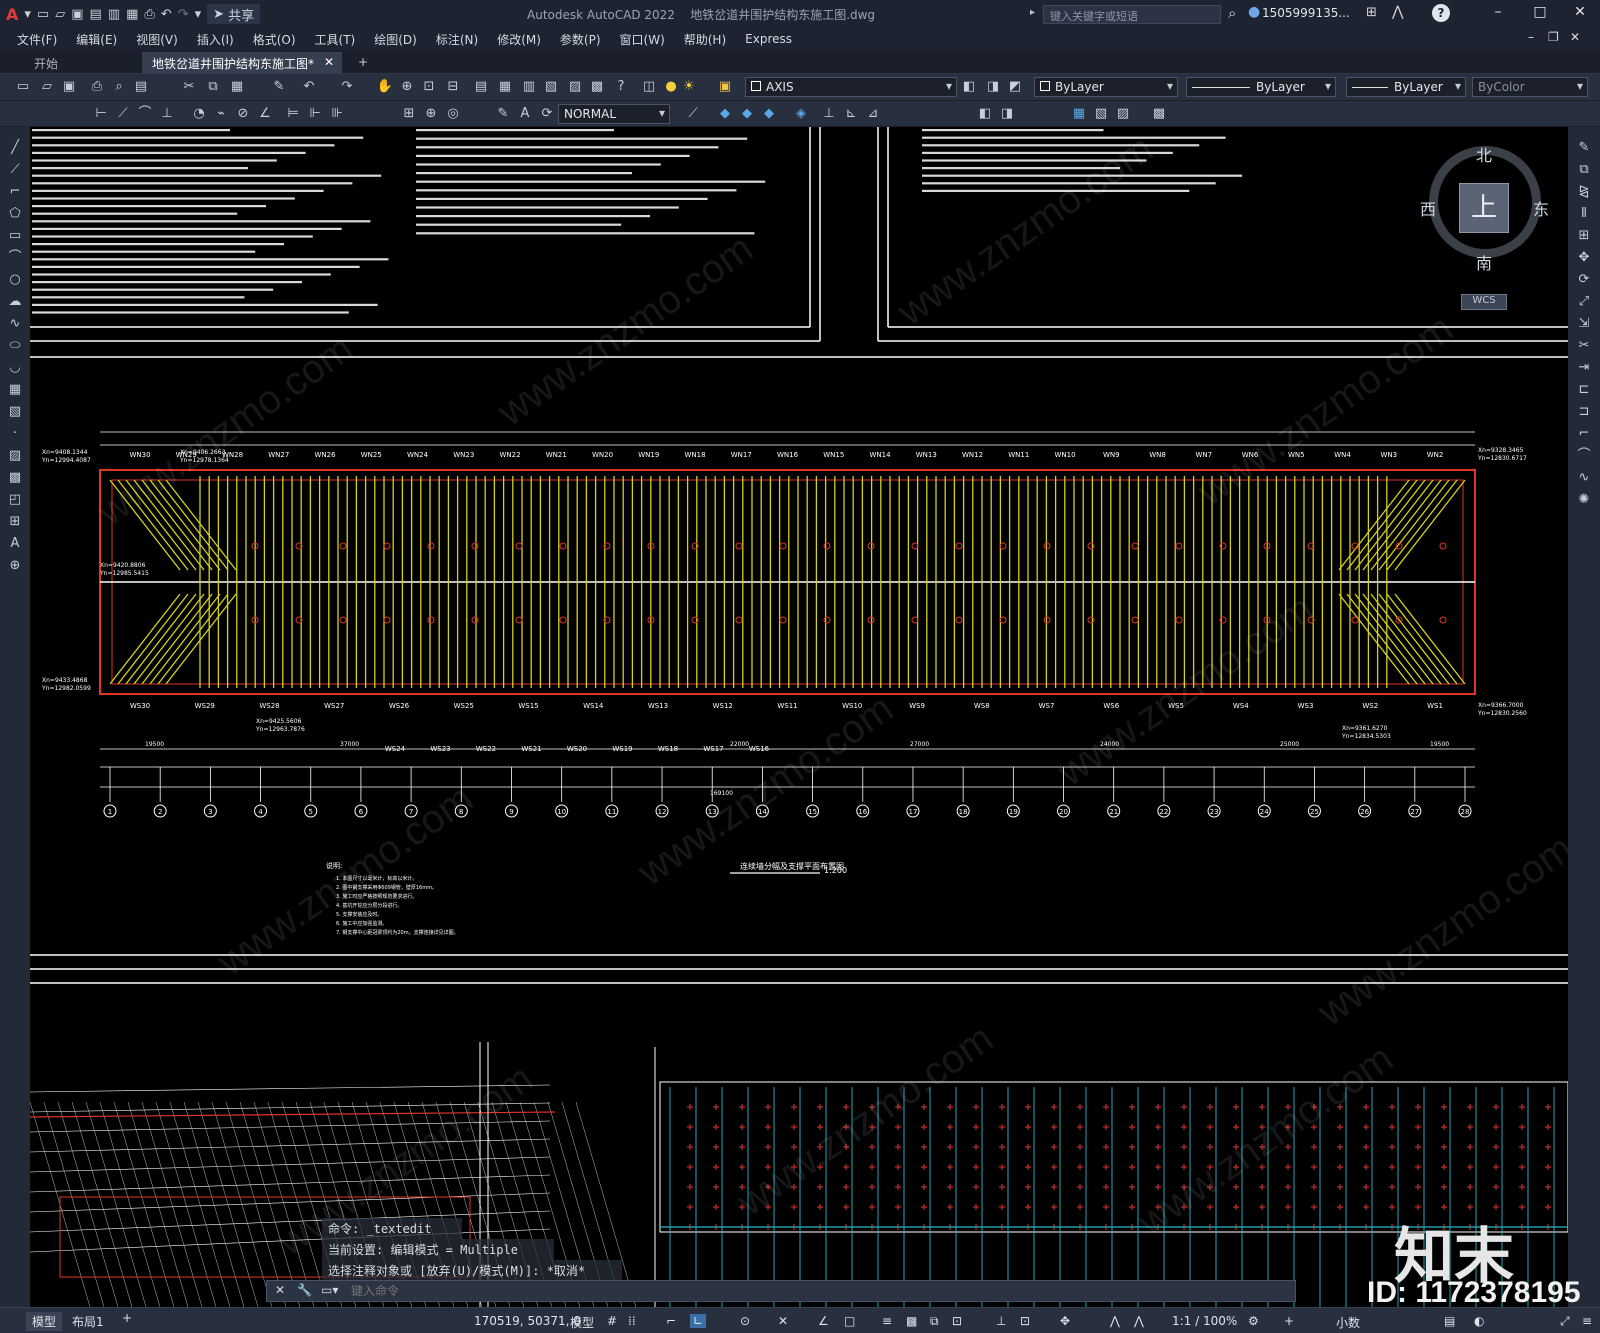 The width and height of the screenshot is (1600, 1333). What do you see at coordinates (1484, 154) in the screenshot?
I see `compass-north: 北` at bounding box center [1484, 154].